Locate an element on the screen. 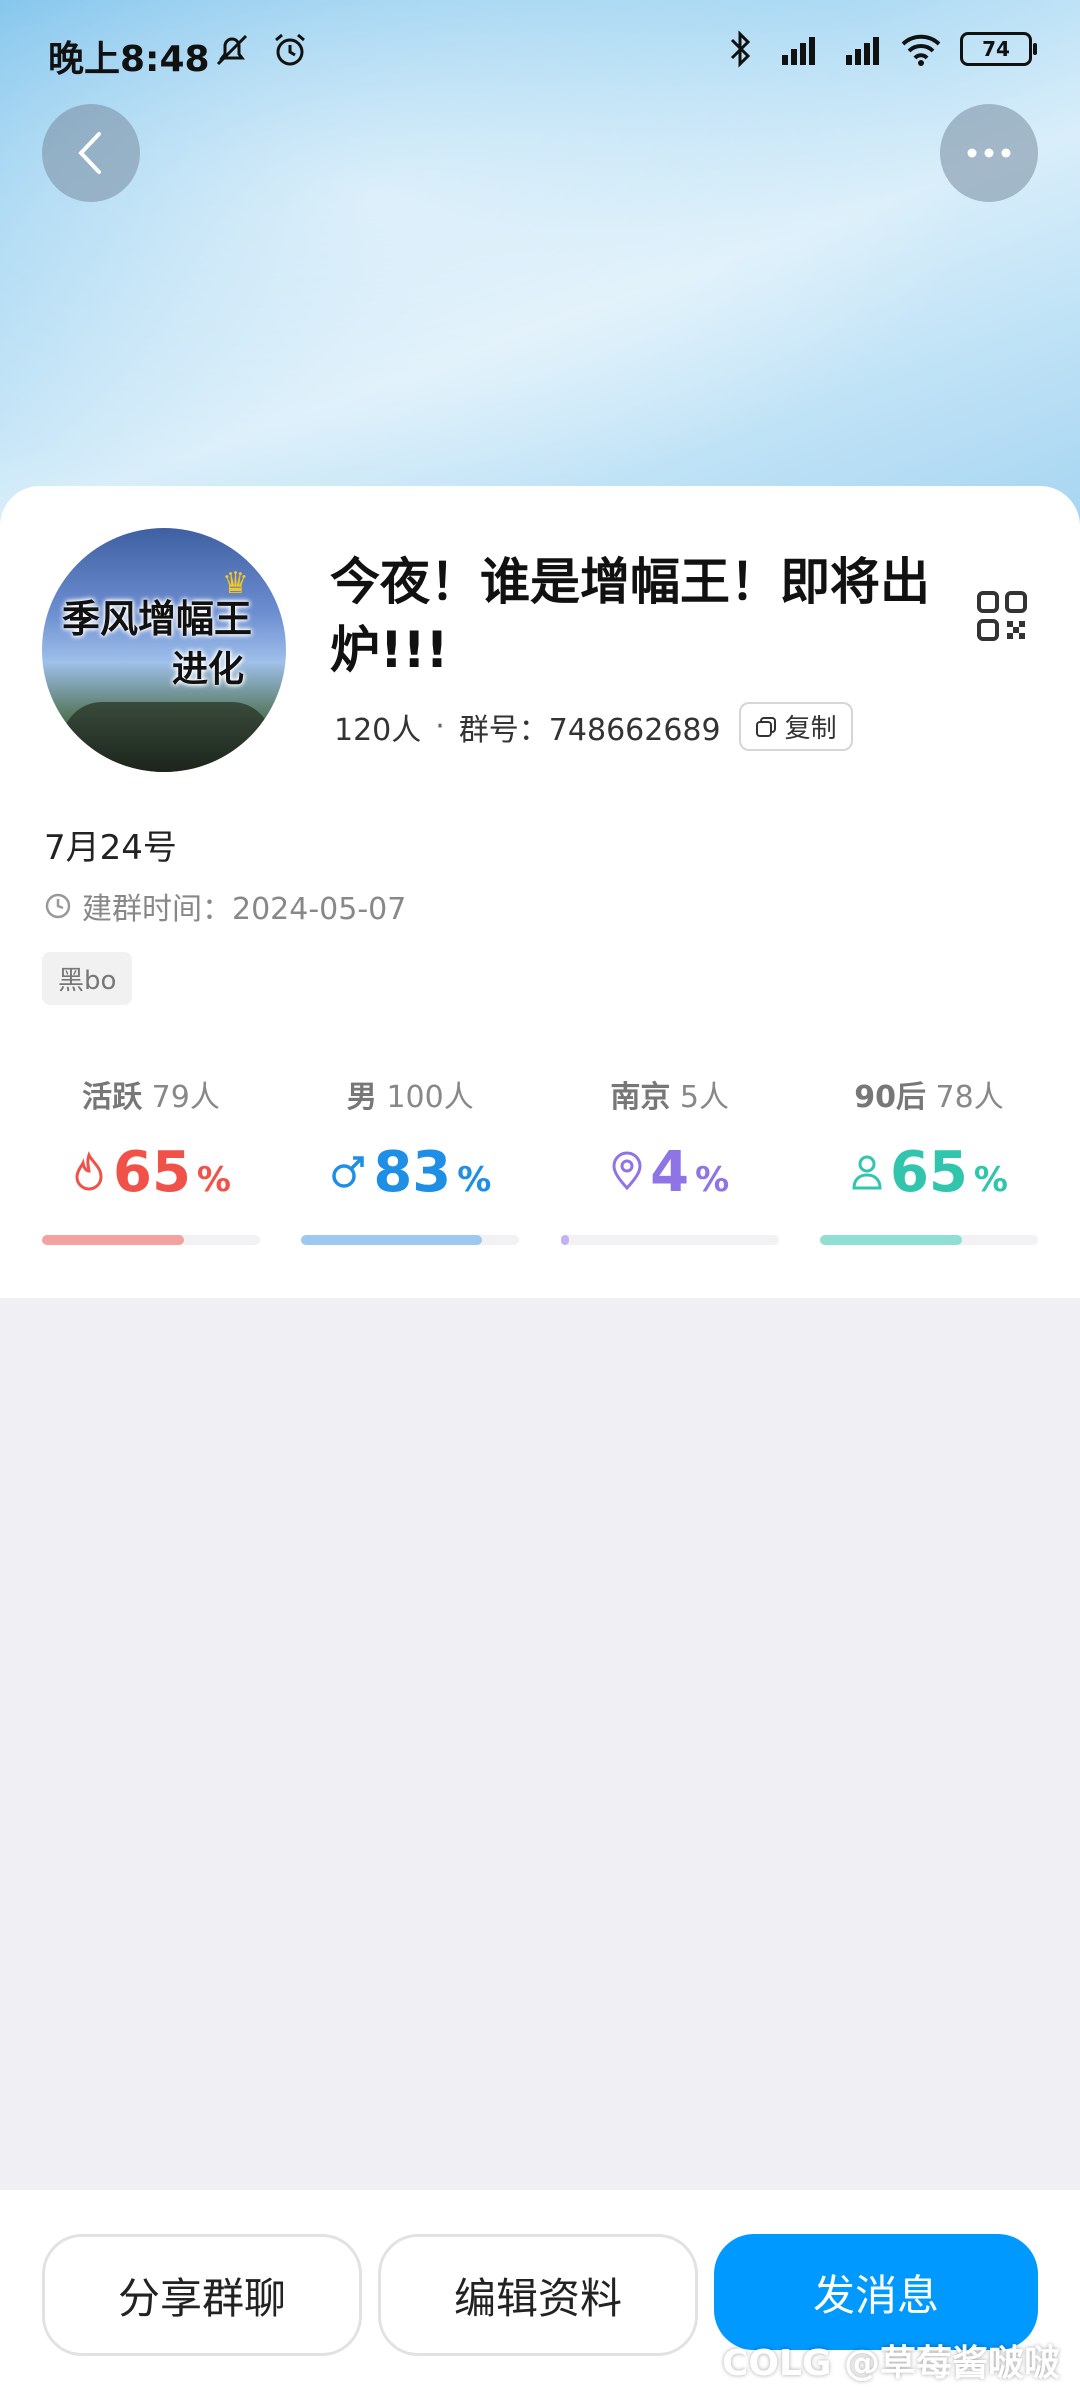 The height and width of the screenshot is (2400, 1080). more-dots-icon is located at coordinates (989, 153).